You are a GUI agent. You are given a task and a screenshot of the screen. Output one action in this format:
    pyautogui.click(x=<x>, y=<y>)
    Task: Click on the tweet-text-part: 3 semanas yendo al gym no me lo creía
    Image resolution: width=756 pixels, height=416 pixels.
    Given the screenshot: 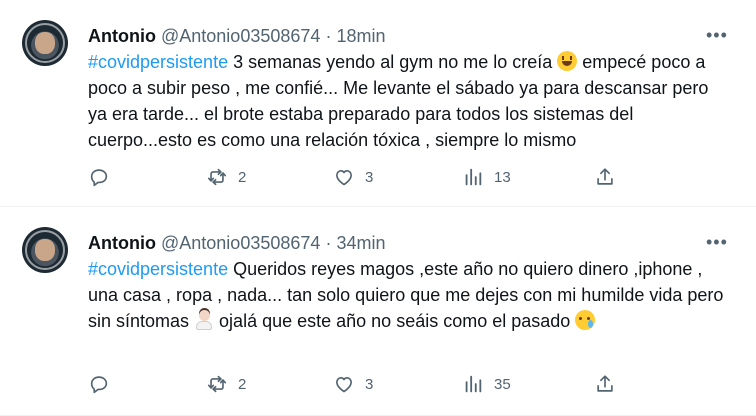 What is the action you would take?
    pyautogui.click(x=393, y=62)
    